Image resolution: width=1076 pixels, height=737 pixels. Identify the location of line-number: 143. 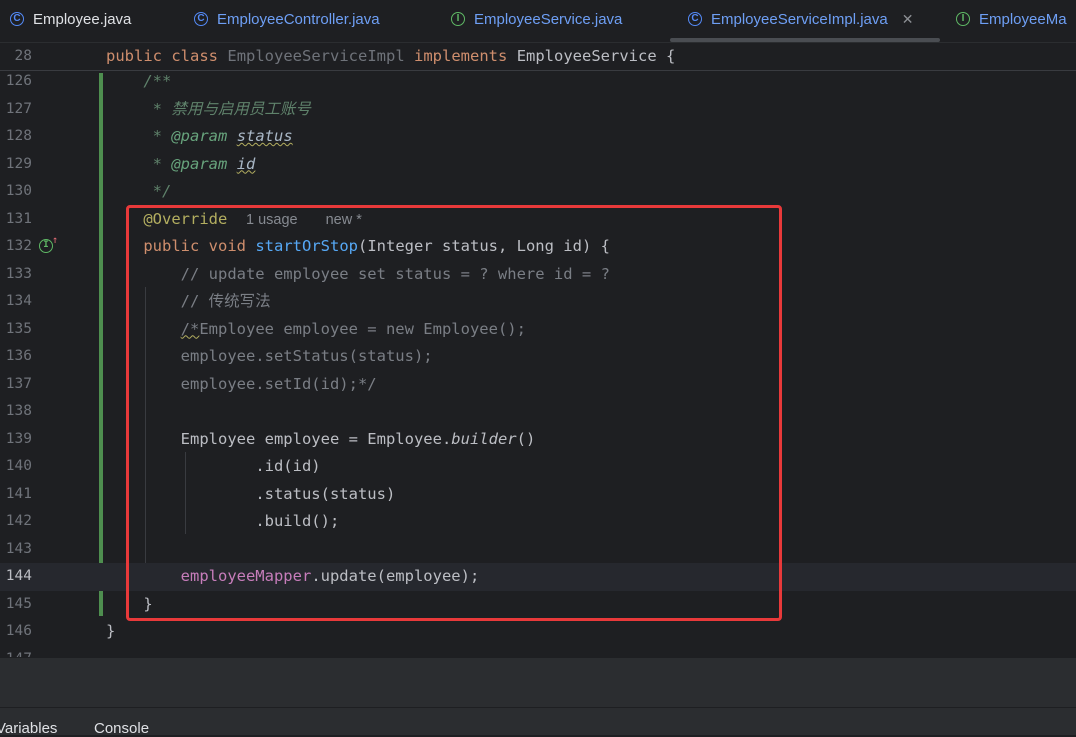
(18, 548).